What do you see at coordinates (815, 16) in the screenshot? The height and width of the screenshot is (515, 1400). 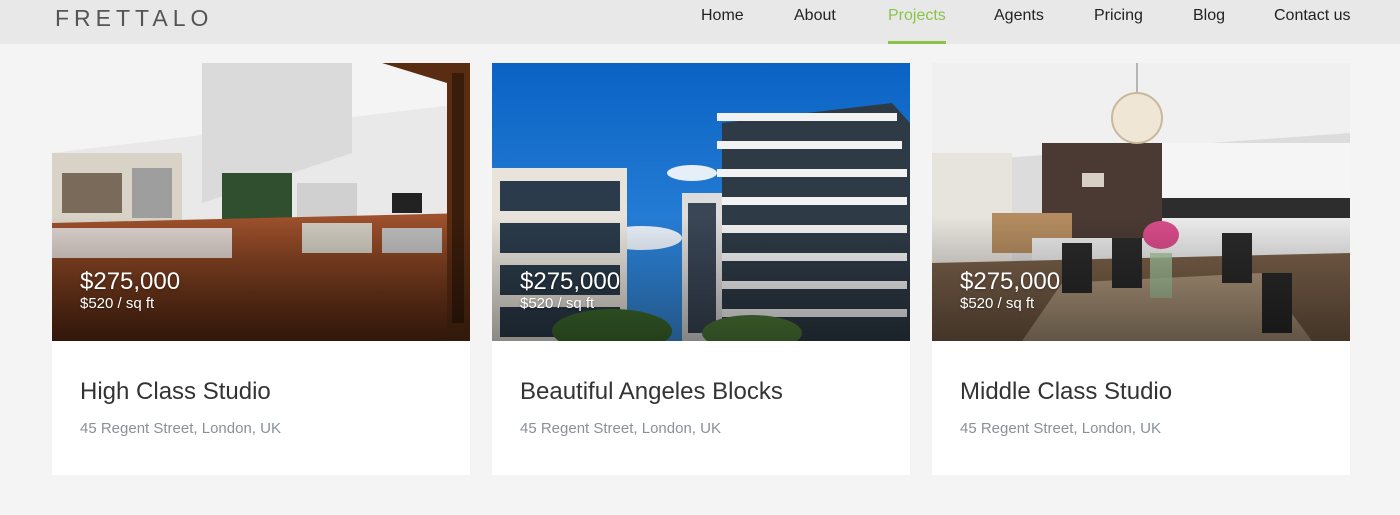 I see `nav-link-about: About` at bounding box center [815, 16].